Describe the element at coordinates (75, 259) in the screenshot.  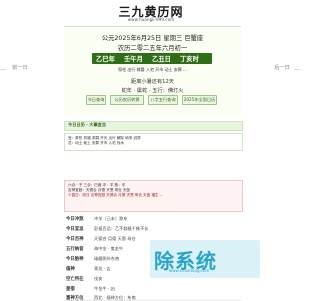
I see `row-label-5: 今日胎神` at that location.